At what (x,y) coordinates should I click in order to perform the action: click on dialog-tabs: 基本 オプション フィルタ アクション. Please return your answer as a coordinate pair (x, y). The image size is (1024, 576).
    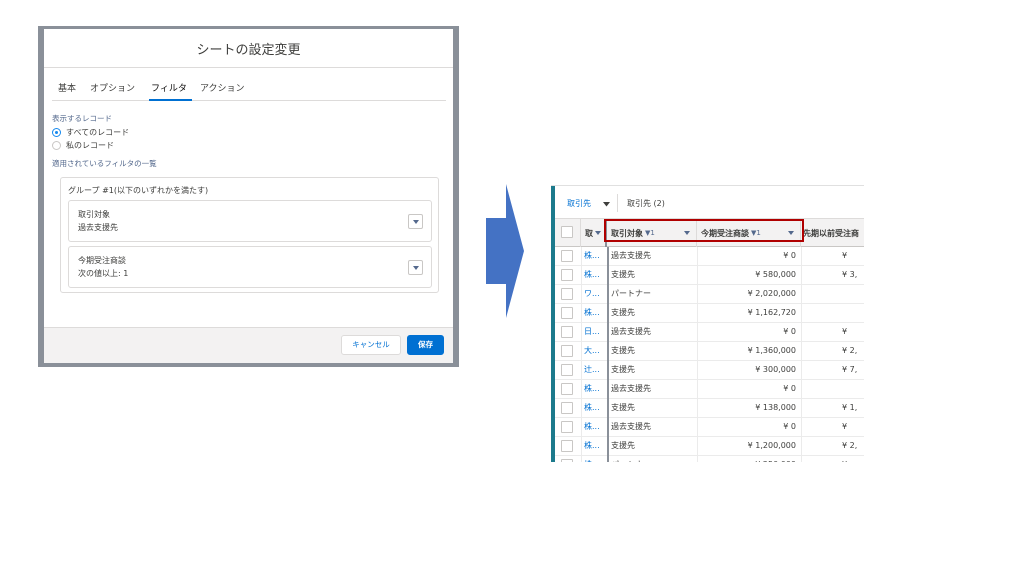
    Looking at the image, I should click on (249, 88).